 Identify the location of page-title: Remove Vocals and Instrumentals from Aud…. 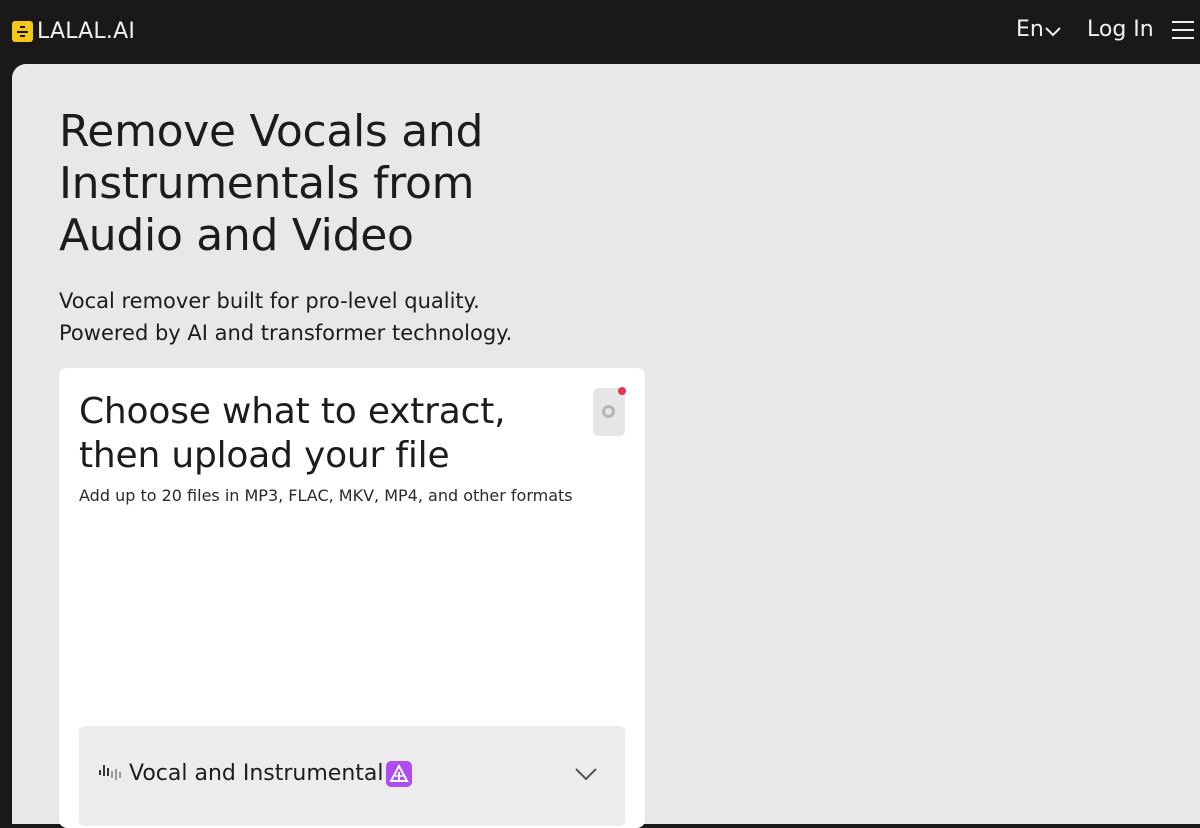
(271, 183).